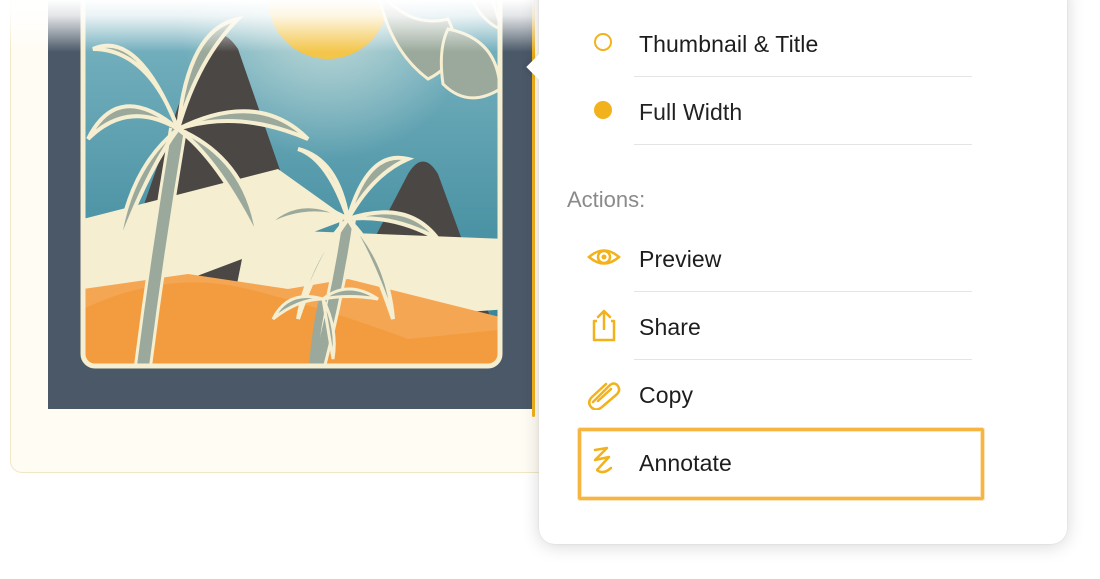 Image resolution: width=1100 pixels, height=579 pixels. What do you see at coordinates (803, 144) in the screenshot?
I see `divider` at bounding box center [803, 144].